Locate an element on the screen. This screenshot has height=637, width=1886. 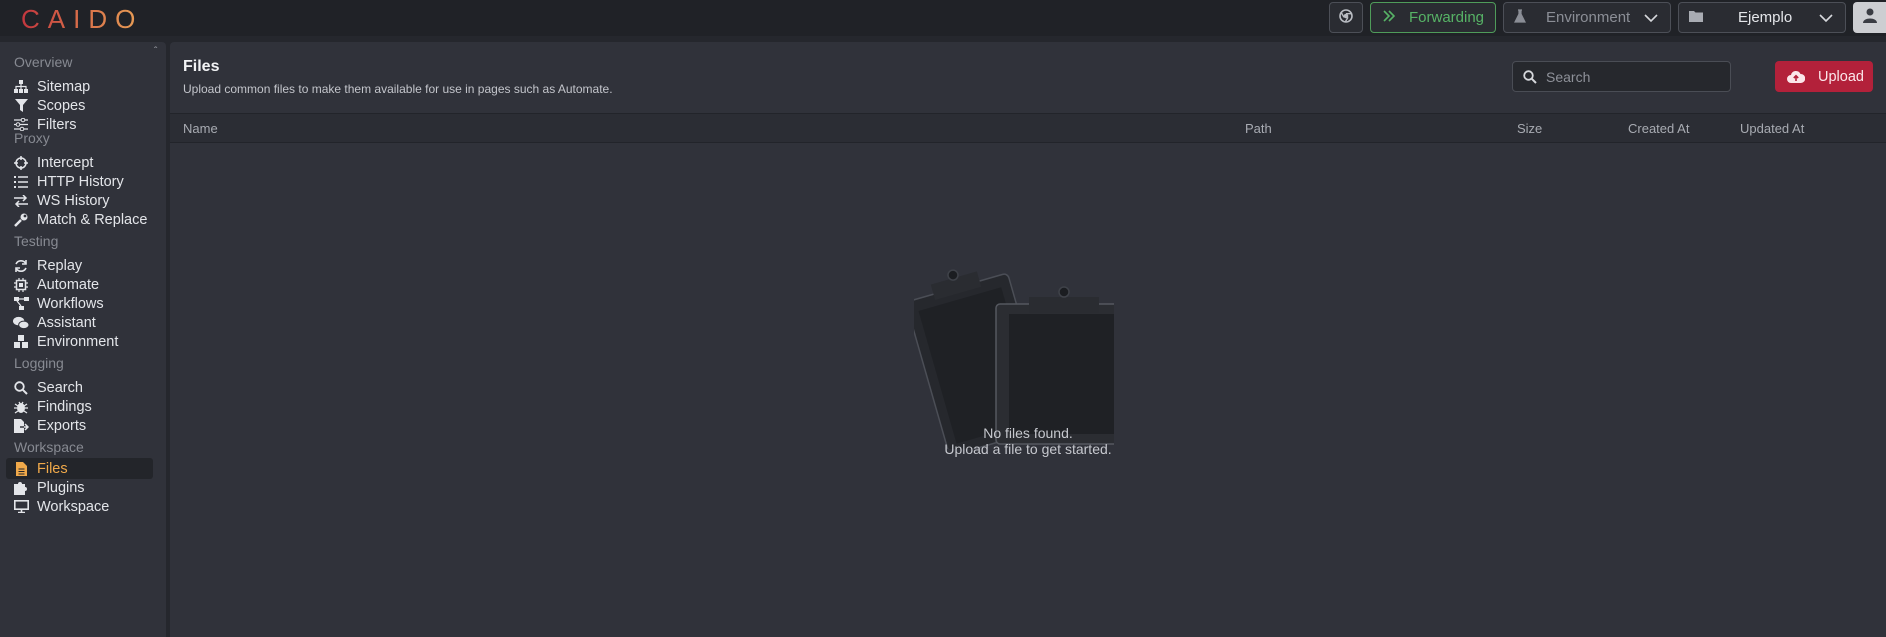
sidebar-item-label: Match & Replace is located at coordinates (92, 219).